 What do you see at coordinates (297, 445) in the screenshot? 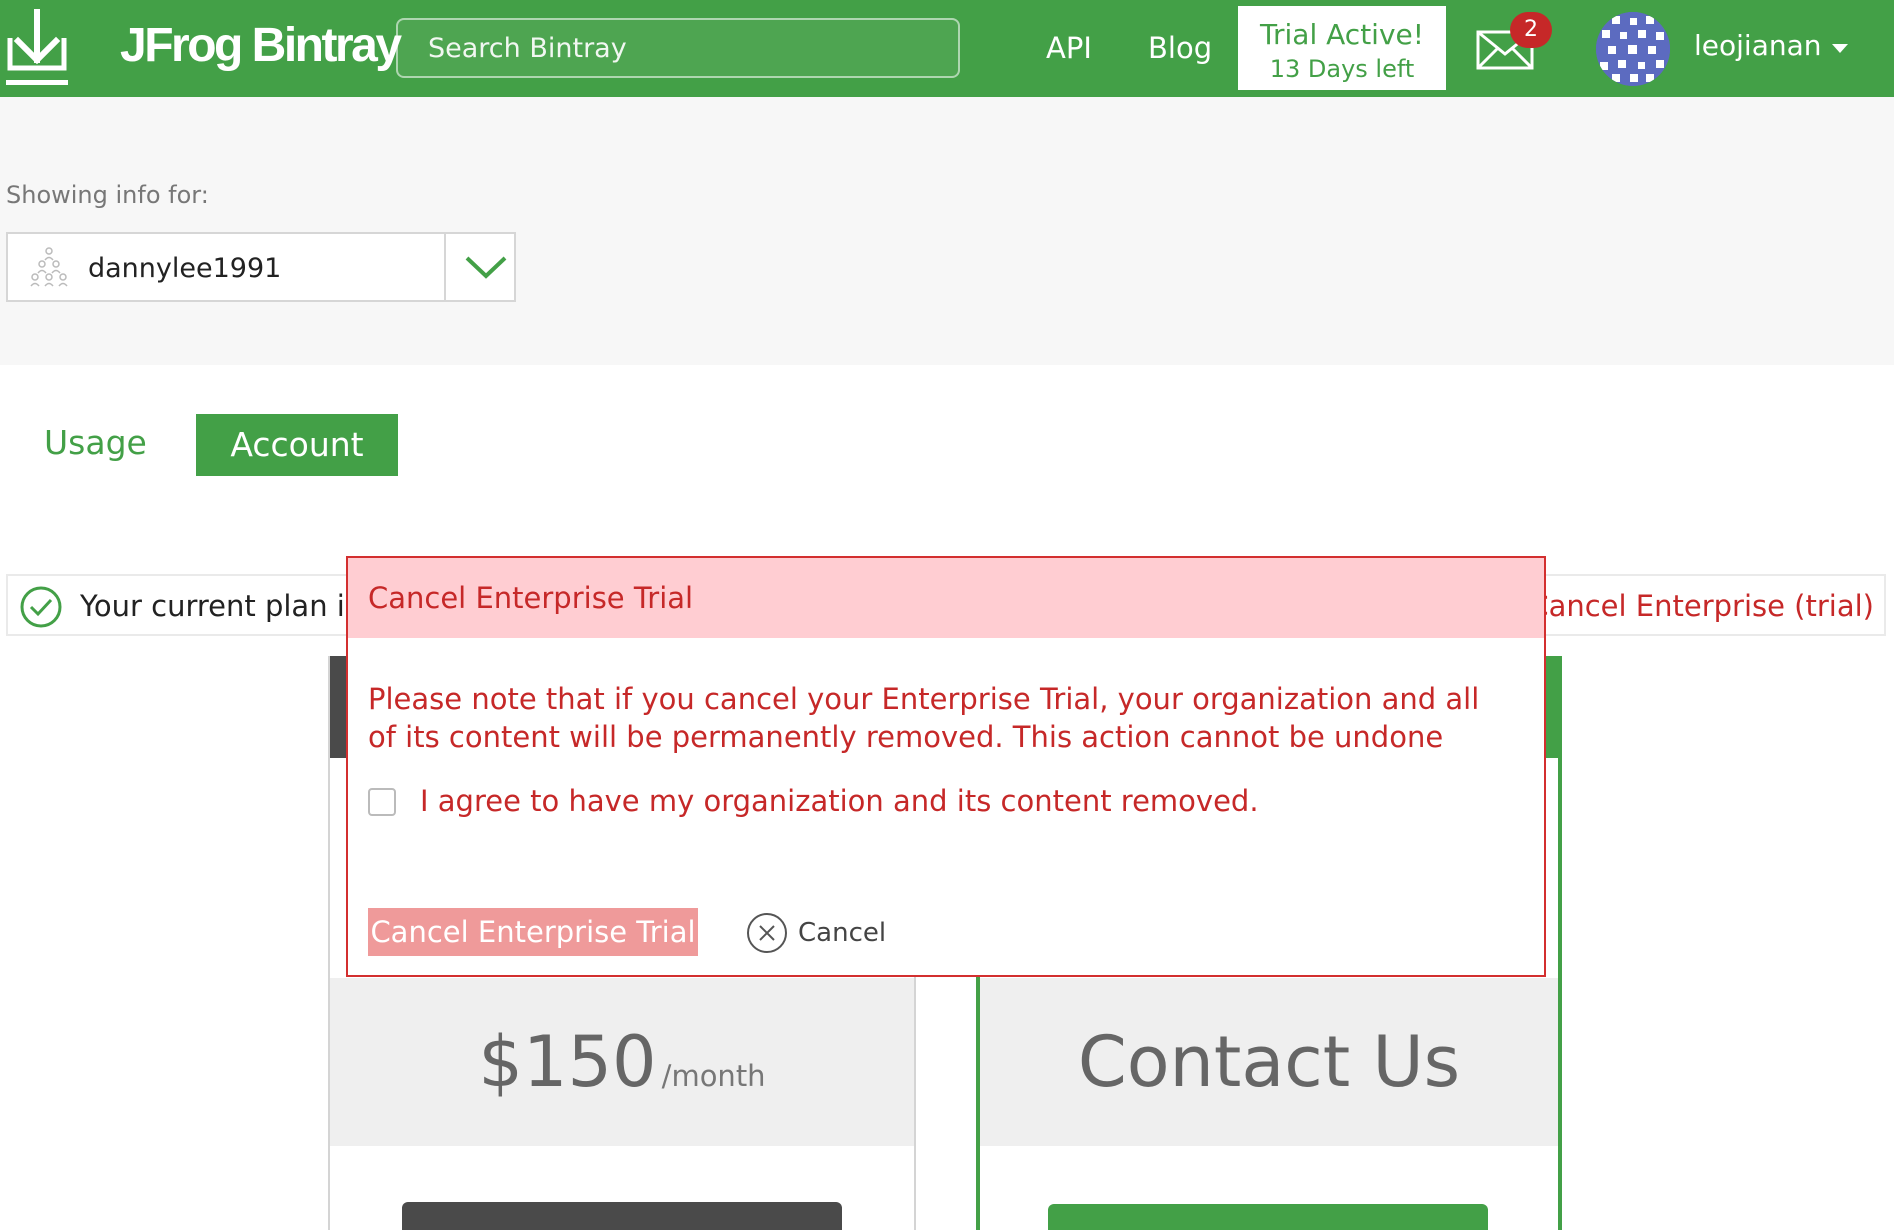
I see `tab-account: Account` at bounding box center [297, 445].